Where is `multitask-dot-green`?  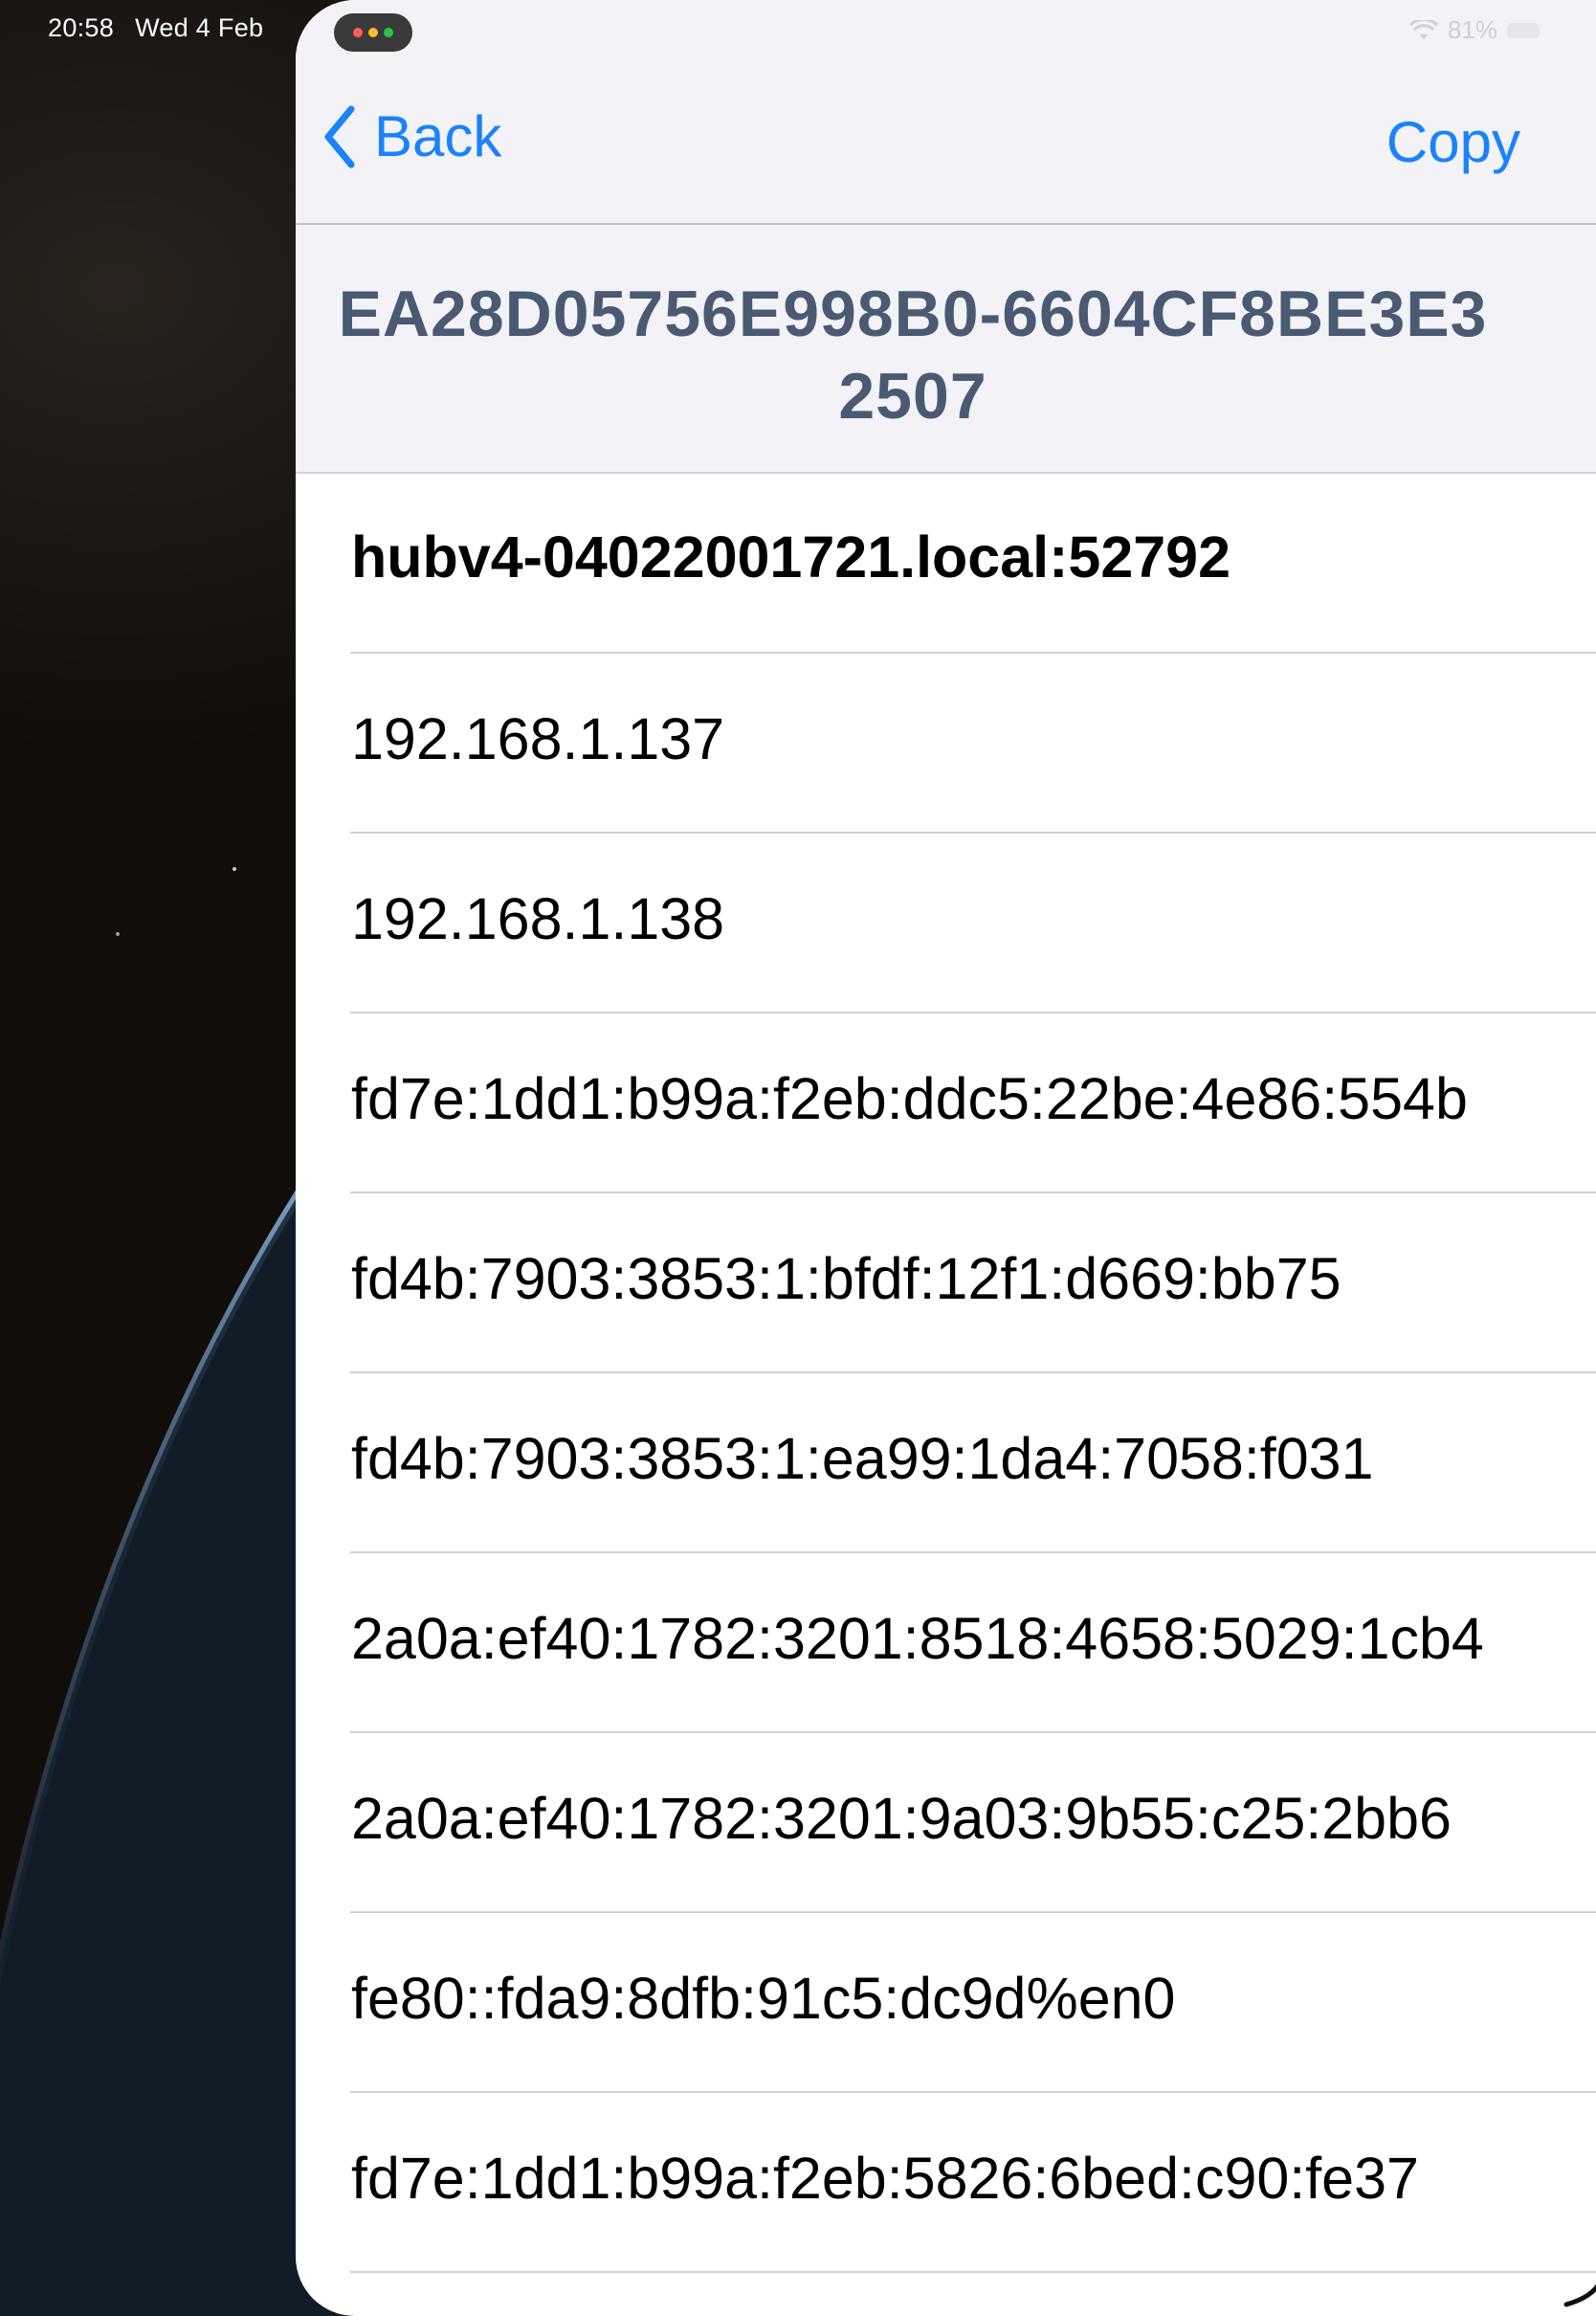
multitask-dot-green is located at coordinates (389, 32).